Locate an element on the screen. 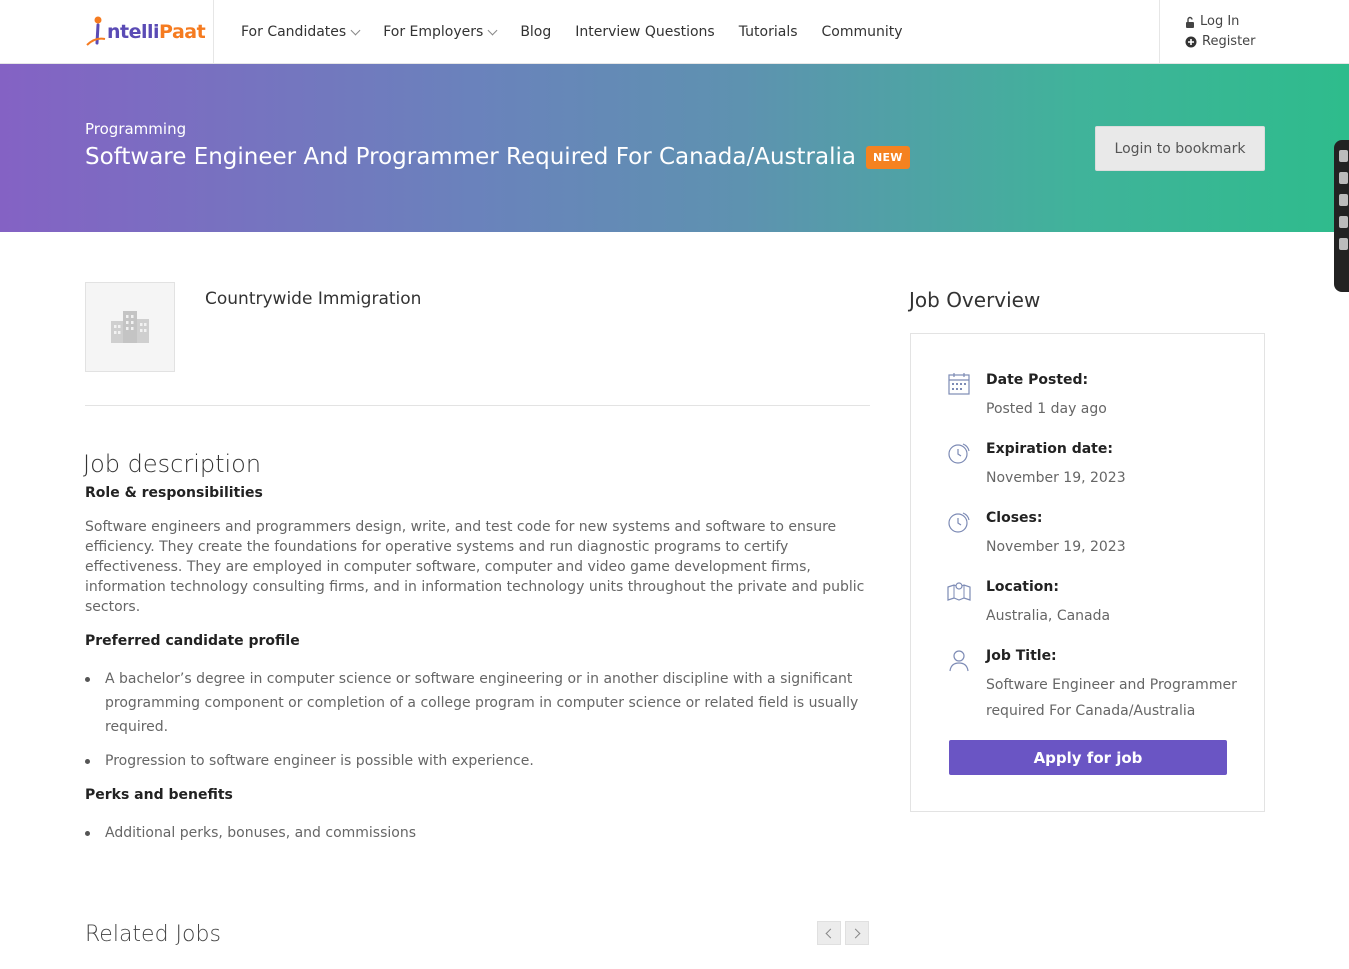 The height and width of the screenshot is (969, 1349). apply-for-job-button: Apply for job is located at coordinates (1088, 757).